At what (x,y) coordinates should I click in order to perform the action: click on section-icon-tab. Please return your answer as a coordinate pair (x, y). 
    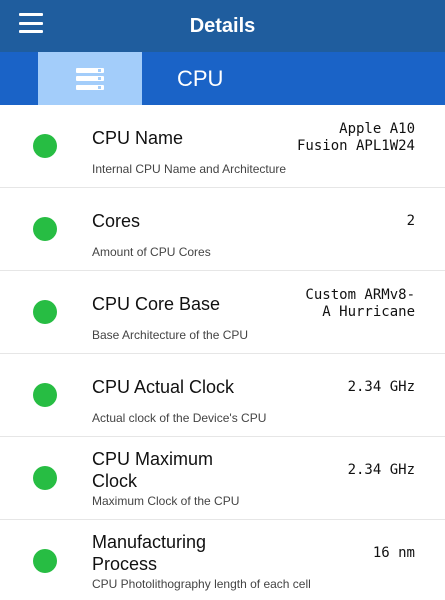
    Looking at the image, I should click on (90, 78).